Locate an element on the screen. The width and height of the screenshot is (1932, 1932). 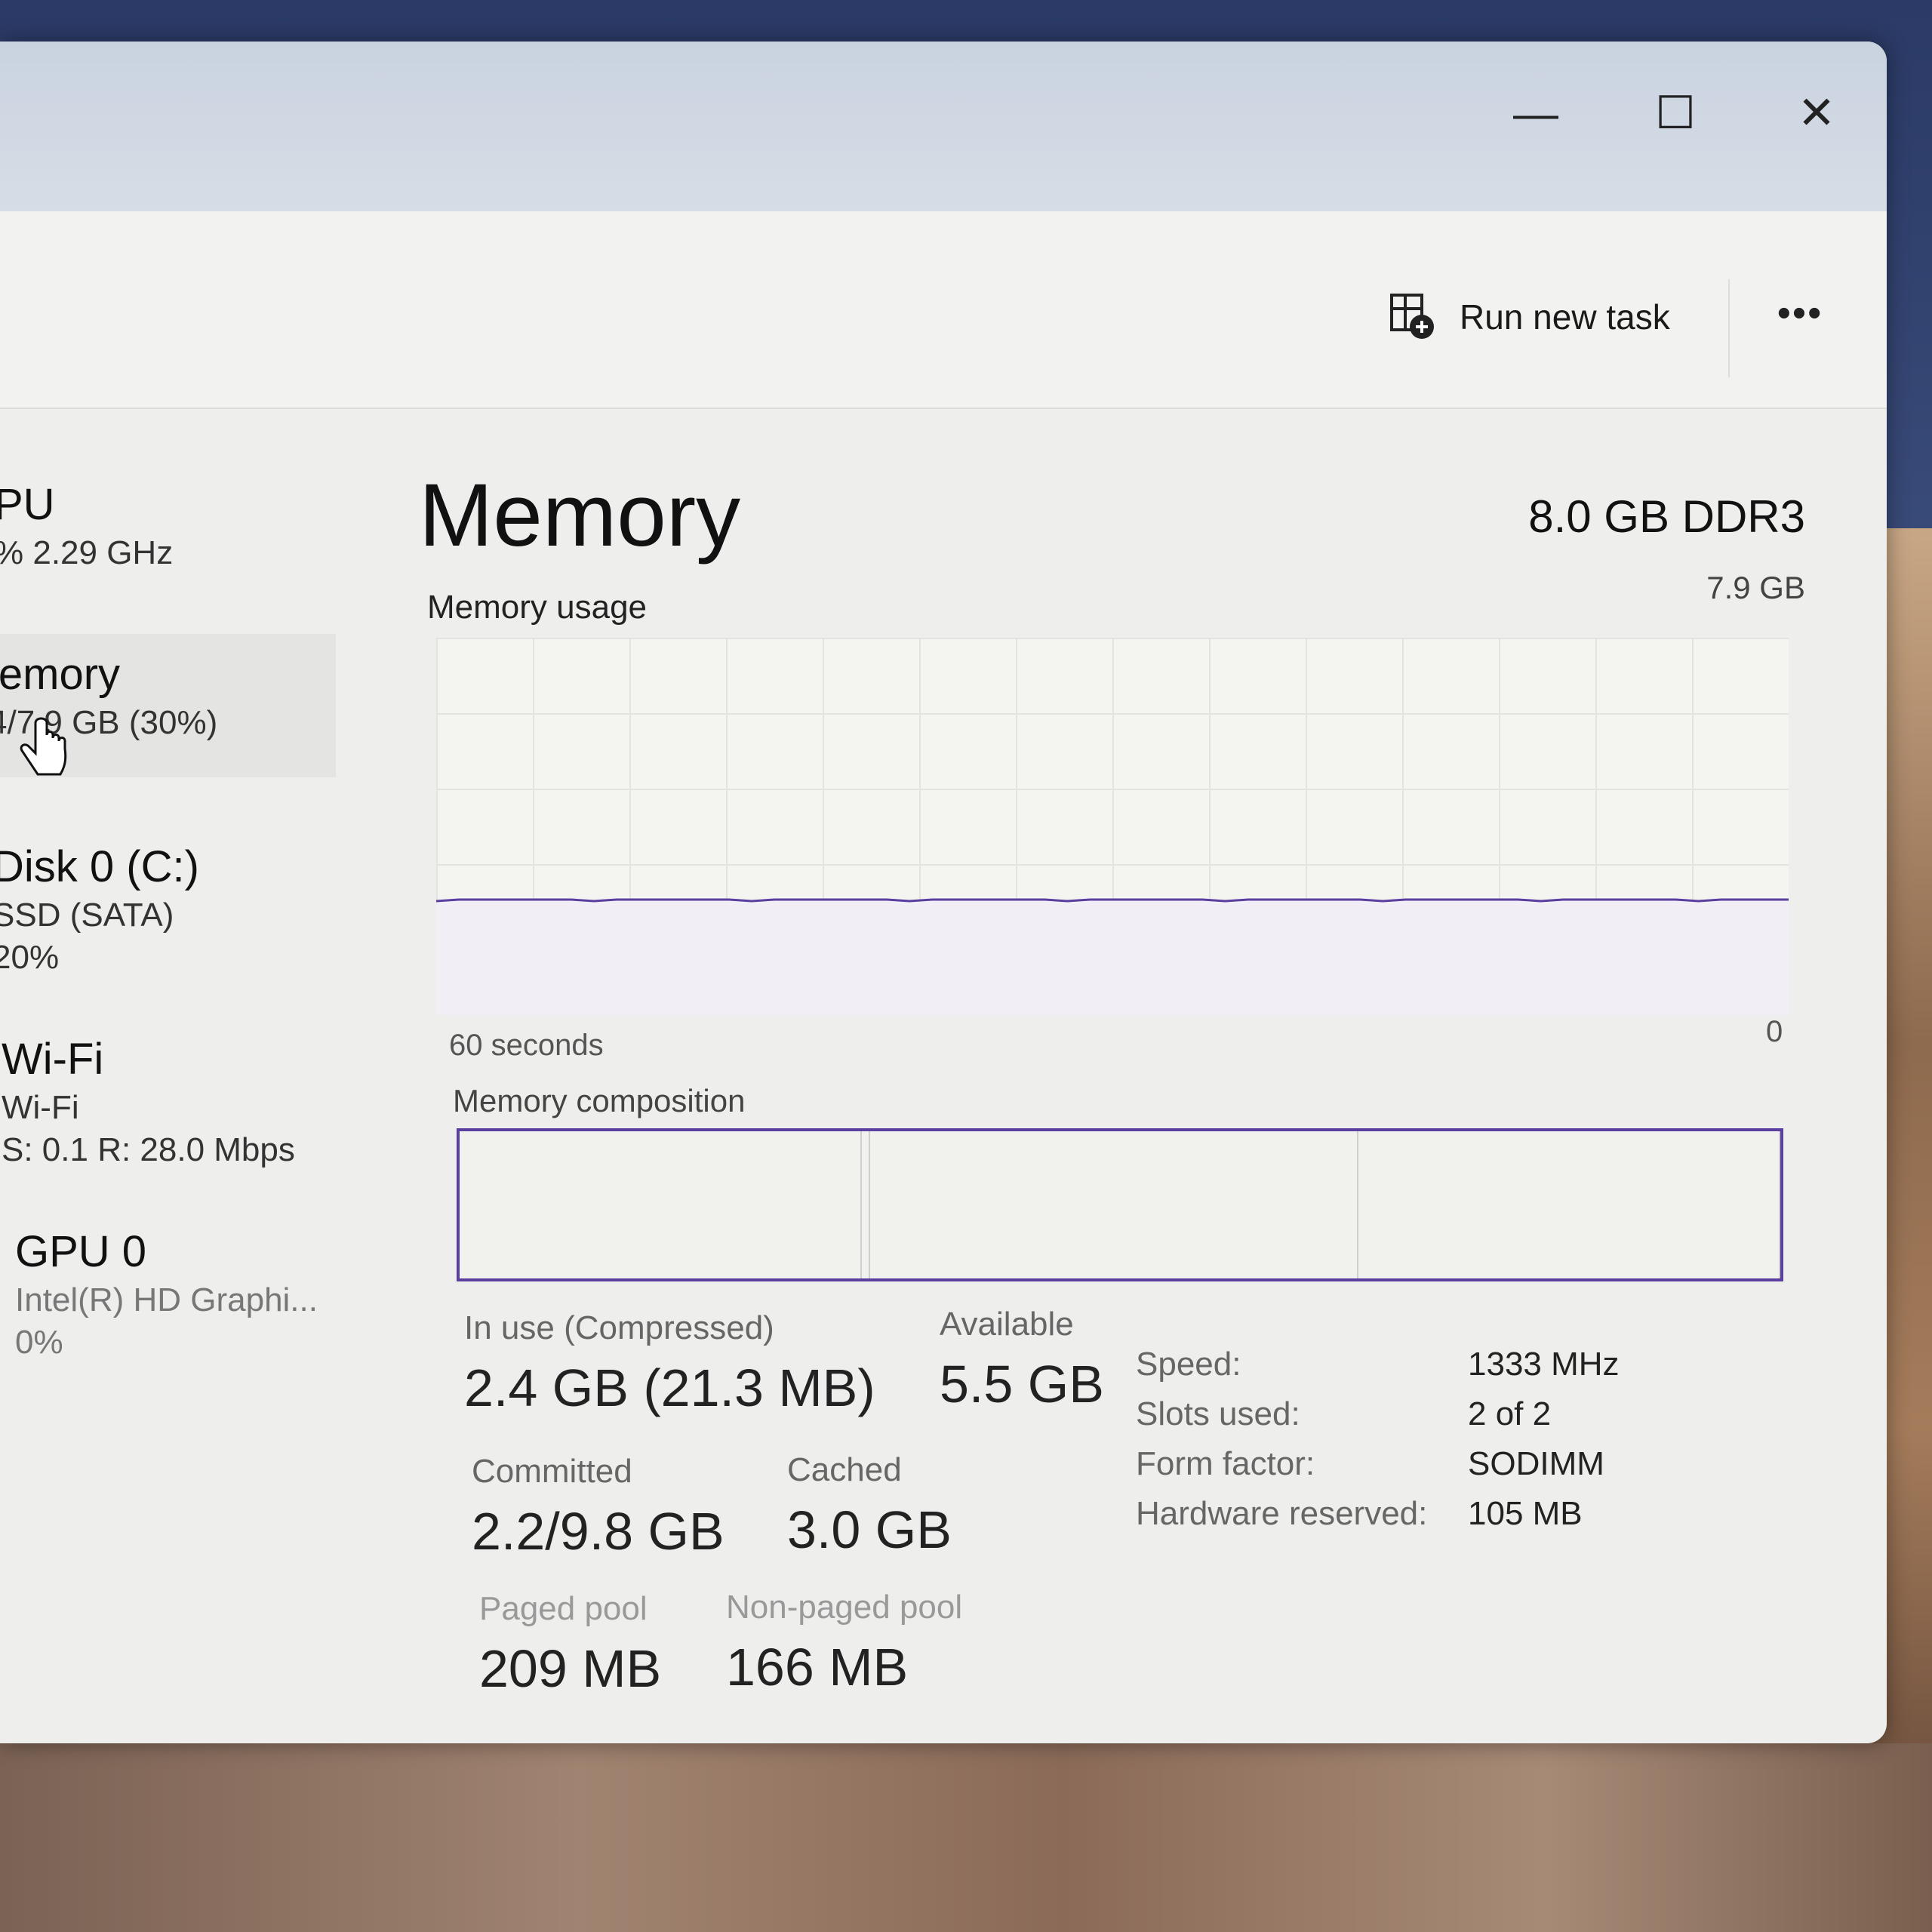
stat-cached: Cached 3.0 GB is located at coordinates (869, 1505).